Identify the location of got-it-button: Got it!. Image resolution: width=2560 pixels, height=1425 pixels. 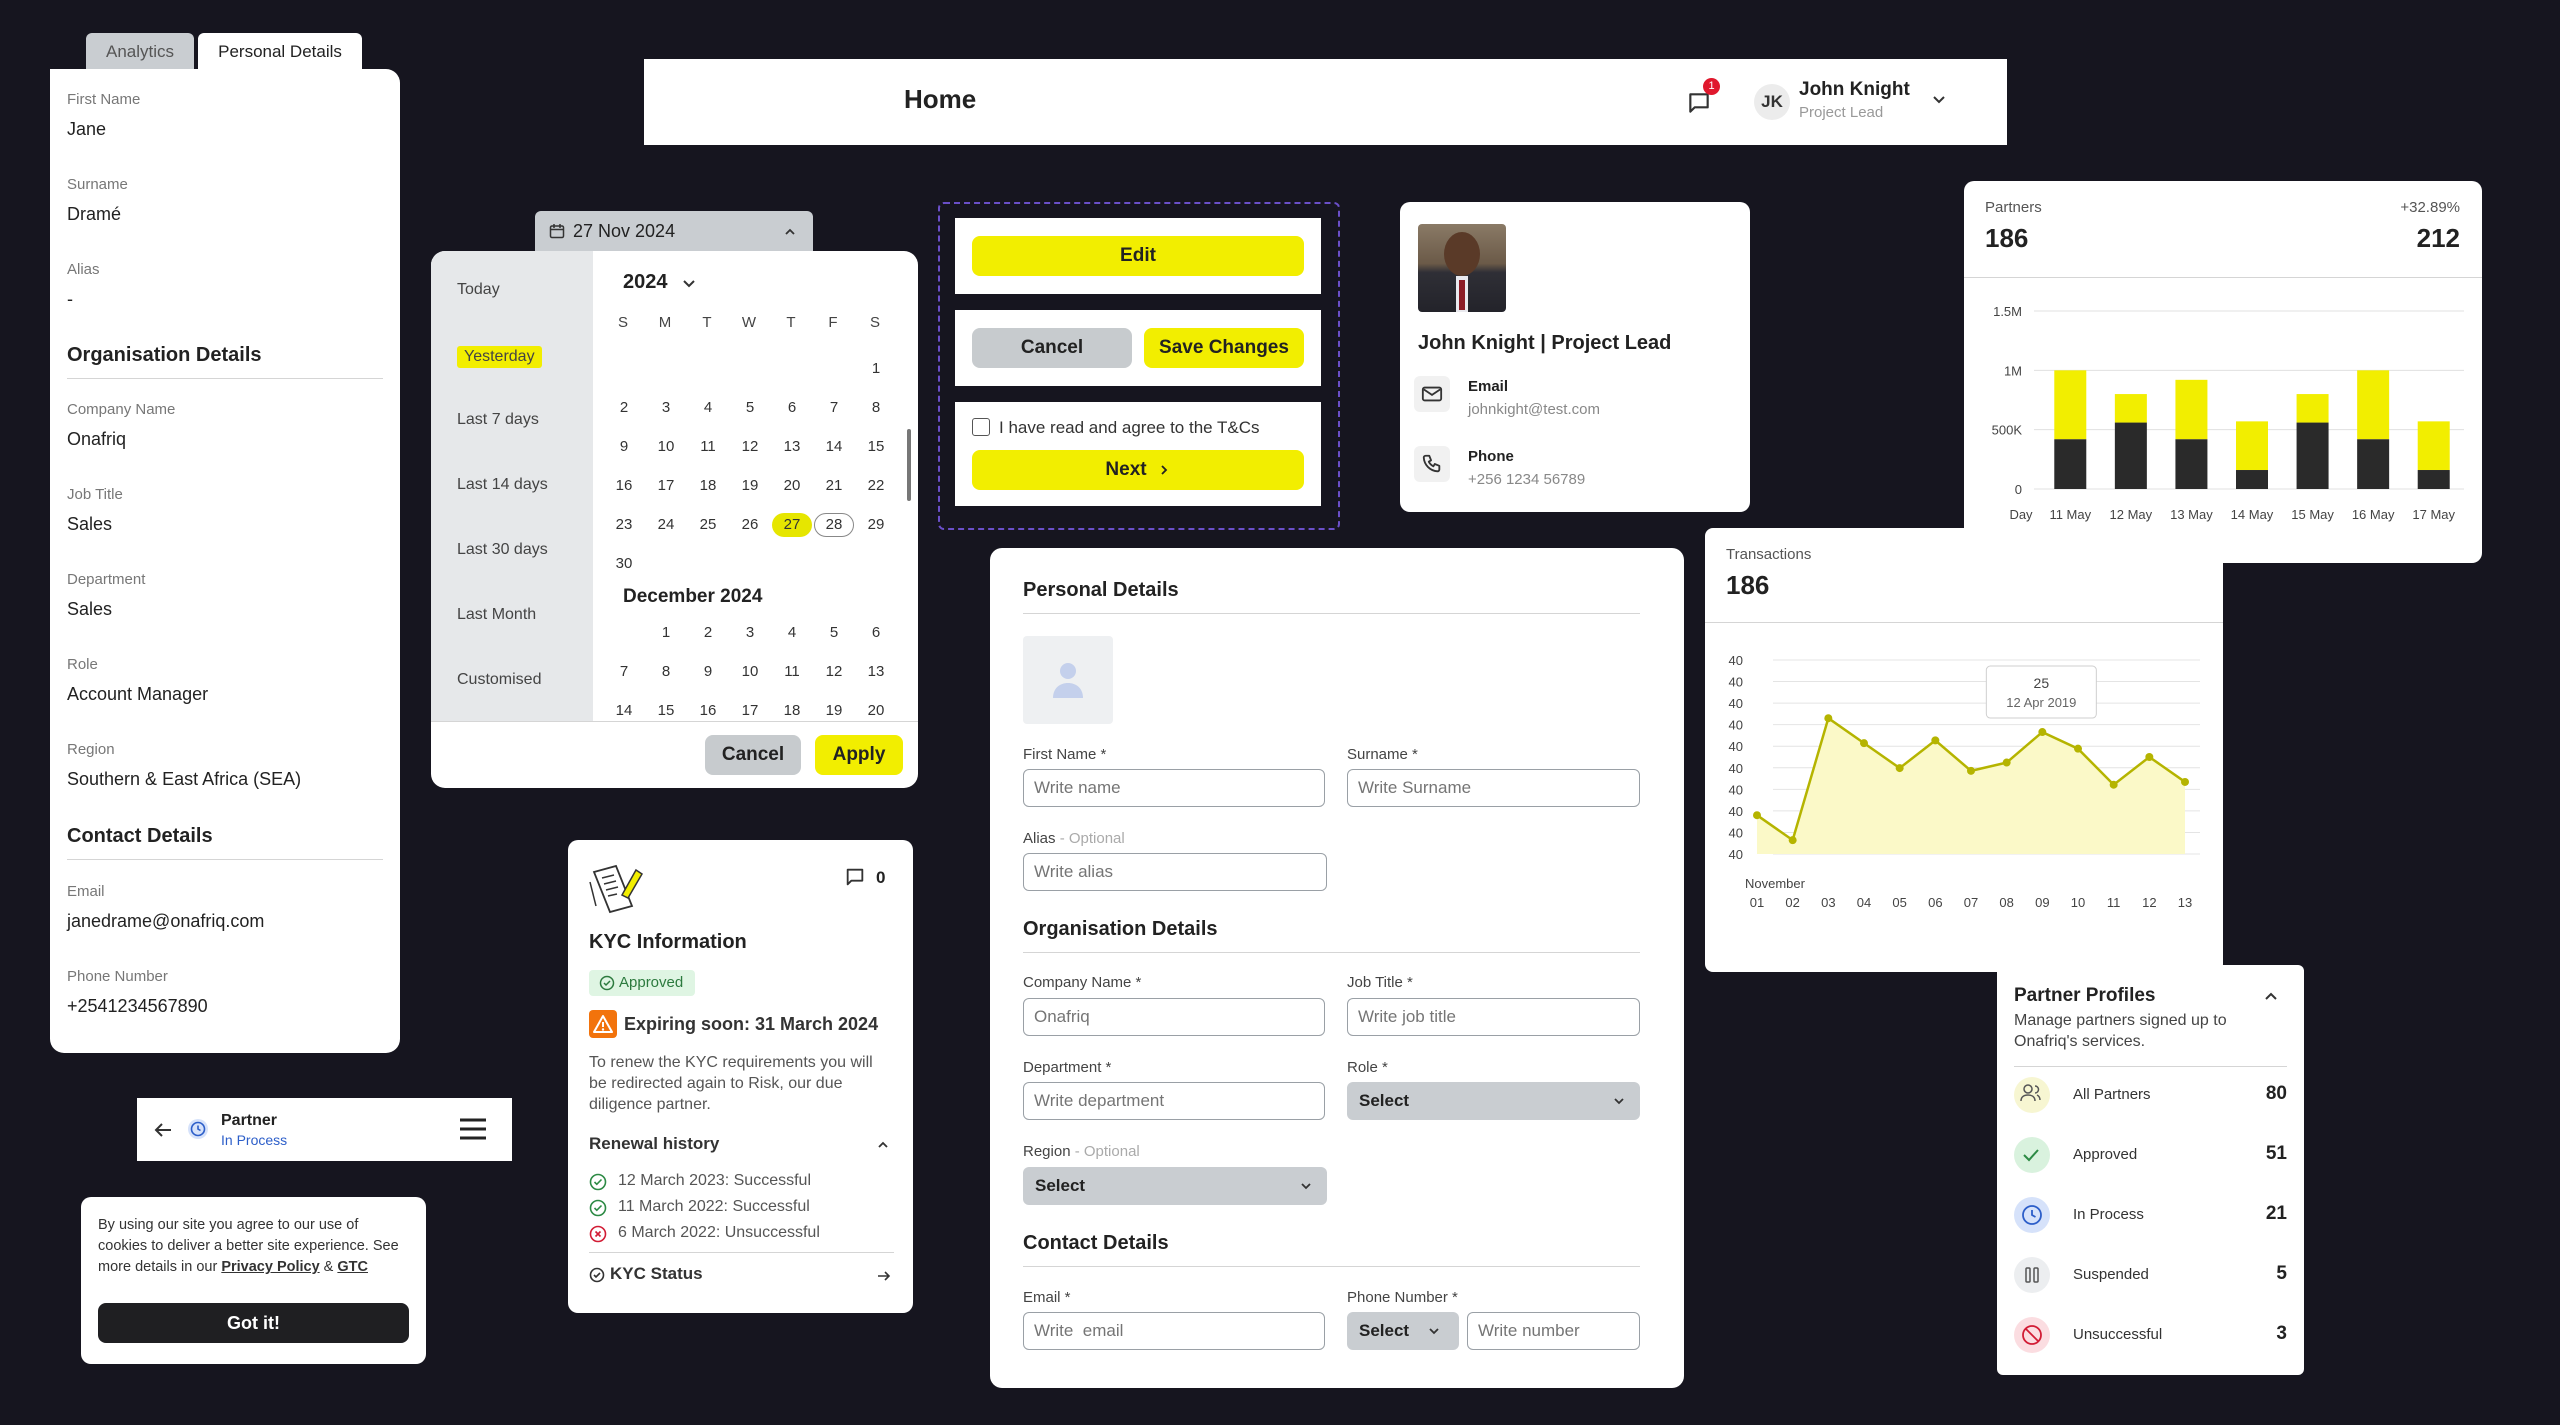
(253, 1323).